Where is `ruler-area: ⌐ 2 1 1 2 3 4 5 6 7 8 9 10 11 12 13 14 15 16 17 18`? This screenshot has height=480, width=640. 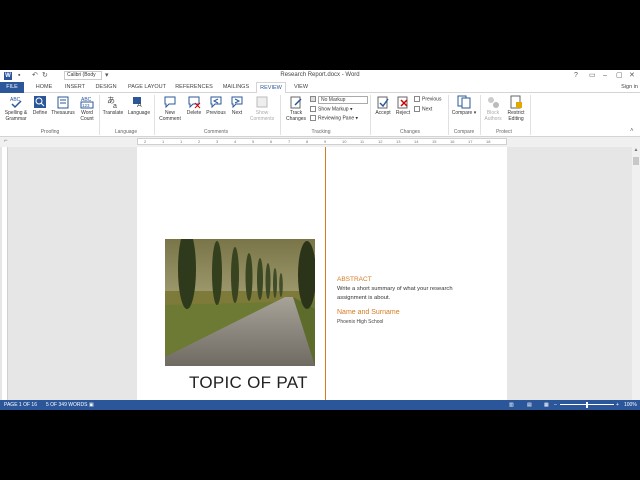
ruler-area: ⌐ 2 1 1 2 3 4 5 6 7 8 9 10 11 12 13 14 15 16 17 18 is located at coordinates (320, 142).